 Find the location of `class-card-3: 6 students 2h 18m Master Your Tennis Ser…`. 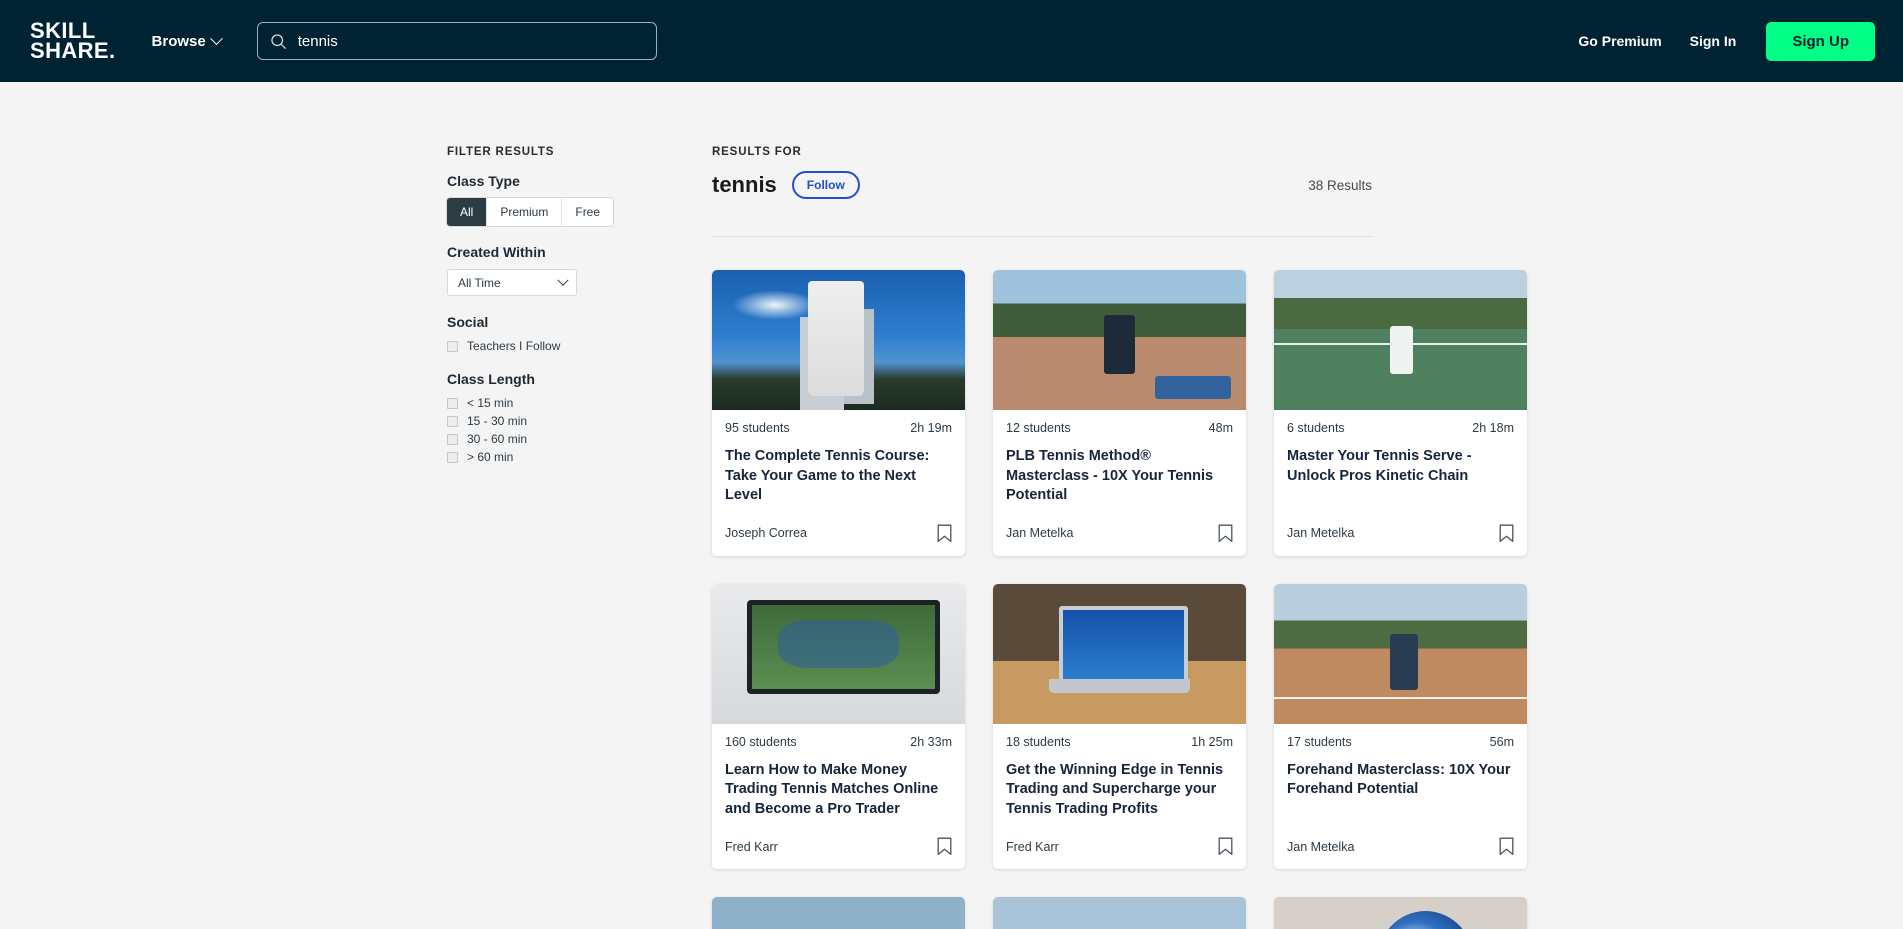

class-card-3: 6 students 2h 18m Master Your Tennis Ser… is located at coordinates (1400, 413).